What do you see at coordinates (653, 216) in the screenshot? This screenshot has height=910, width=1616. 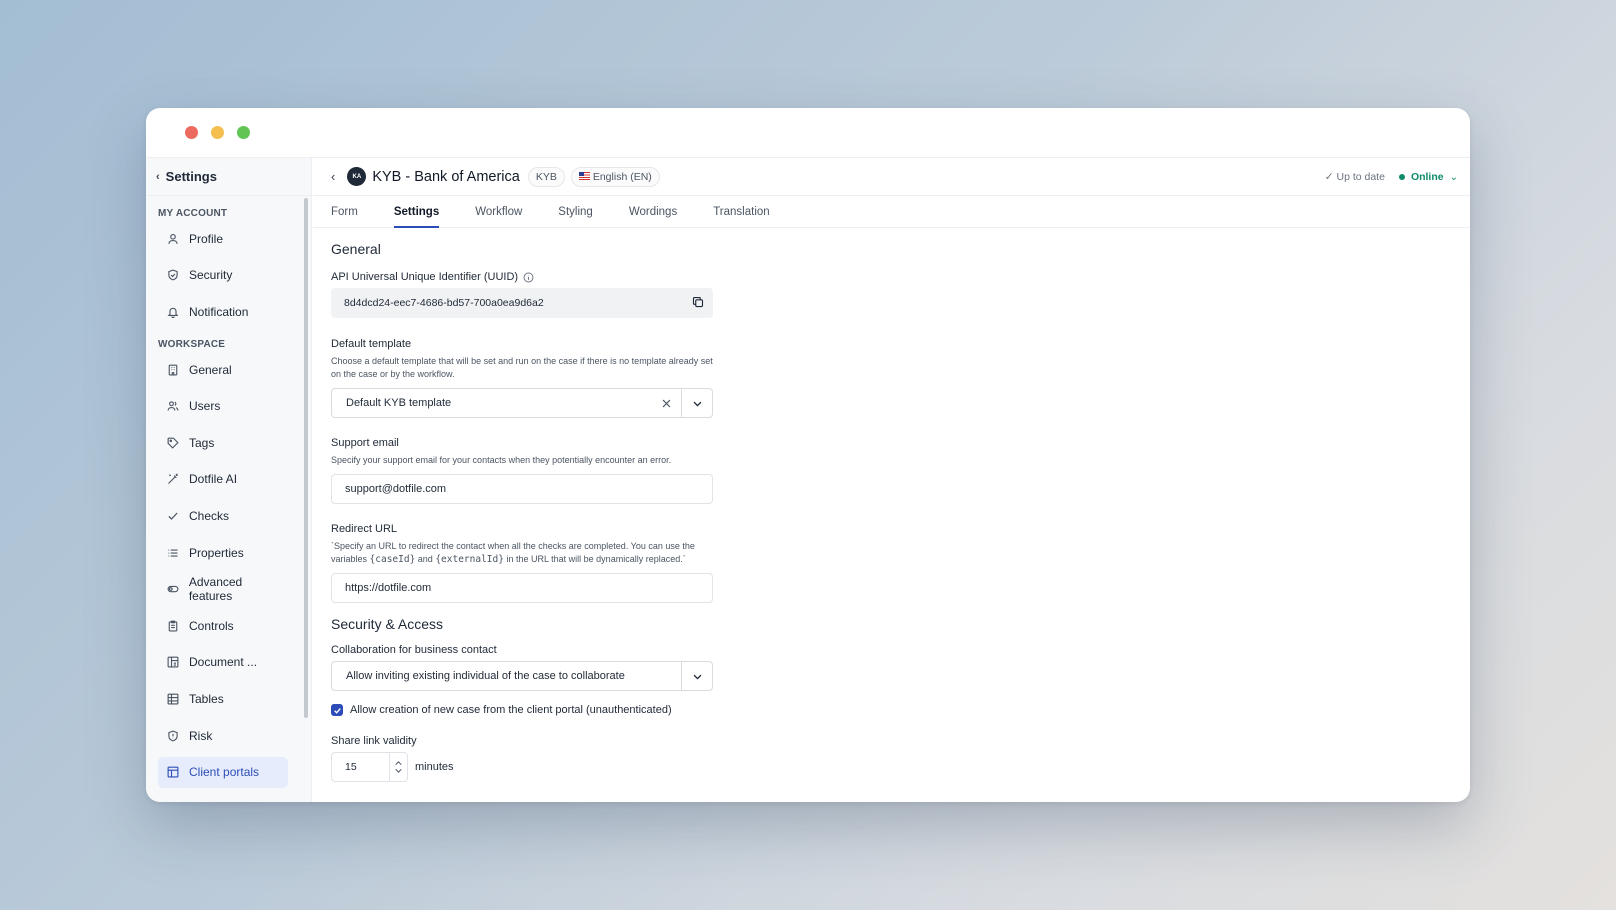 I see `tab-wordings: Wordings` at bounding box center [653, 216].